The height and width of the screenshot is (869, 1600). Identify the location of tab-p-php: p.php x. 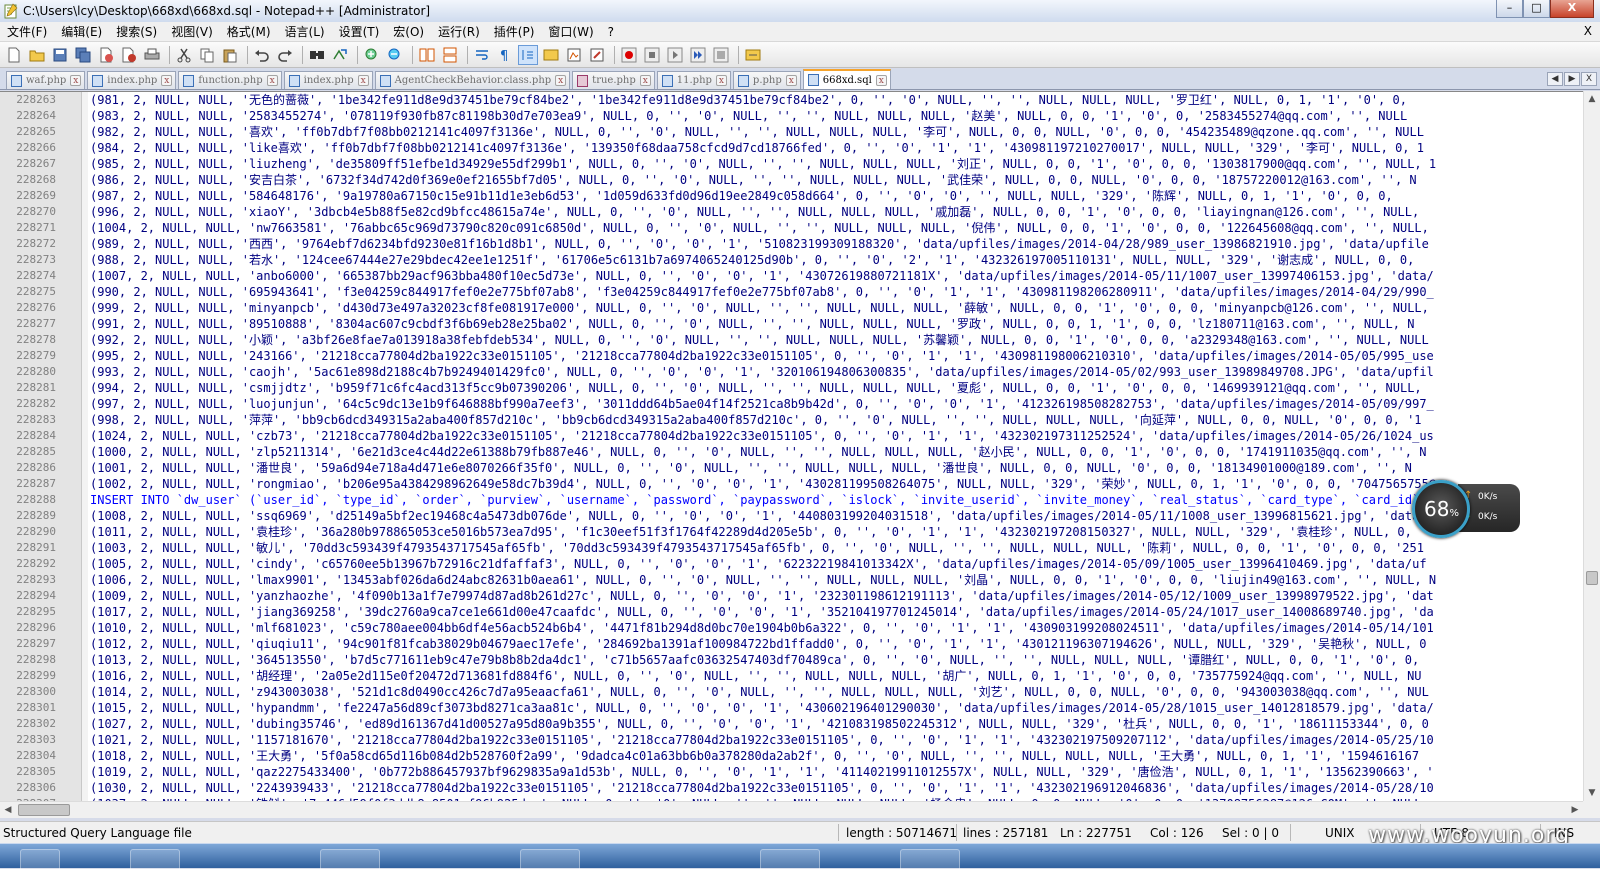
(766, 80).